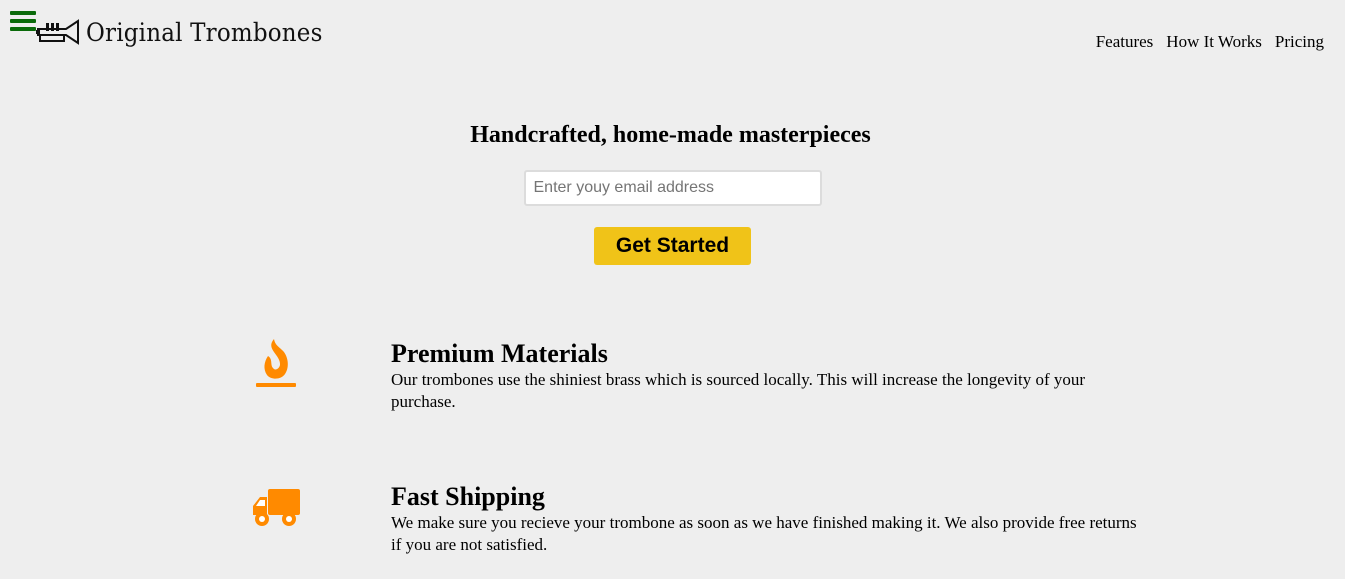  Describe the element at coordinates (204, 32) in the screenshot. I see `brand-name: Original Trombones` at that location.